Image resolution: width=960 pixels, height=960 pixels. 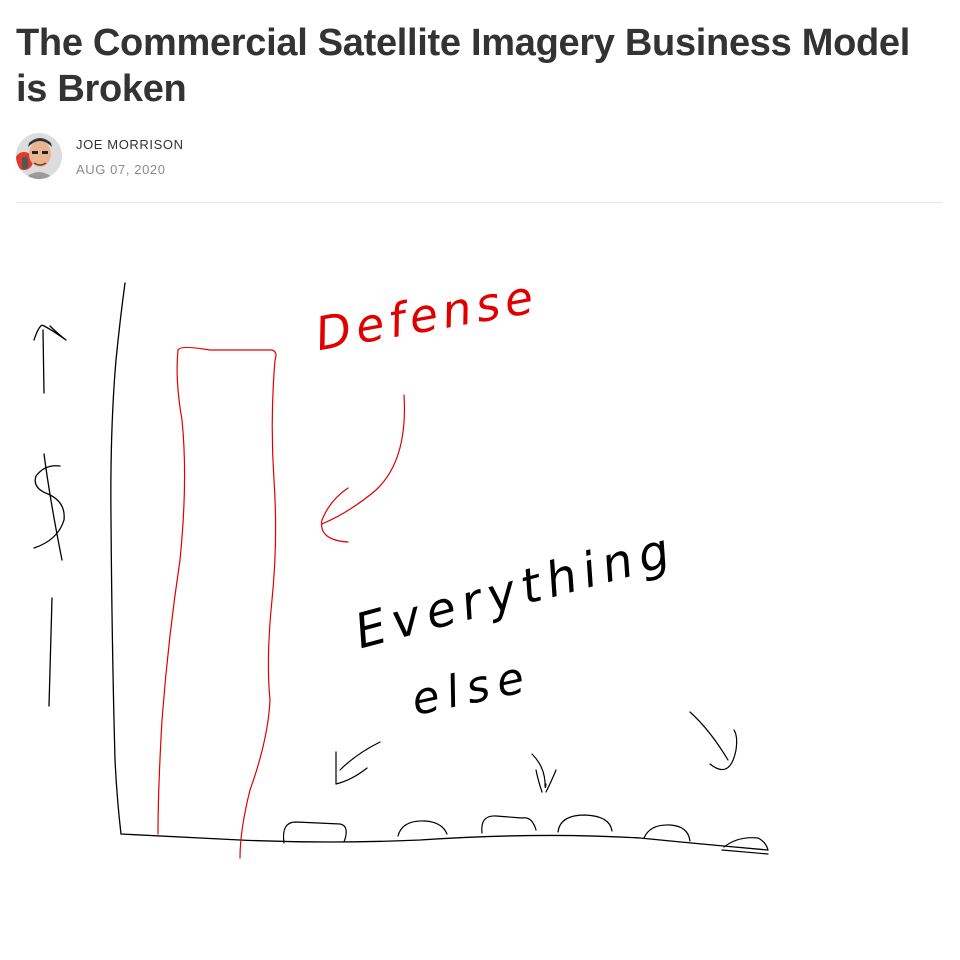 What do you see at coordinates (363, 468) in the screenshot?
I see `defense-arrow` at bounding box center [363, 468].